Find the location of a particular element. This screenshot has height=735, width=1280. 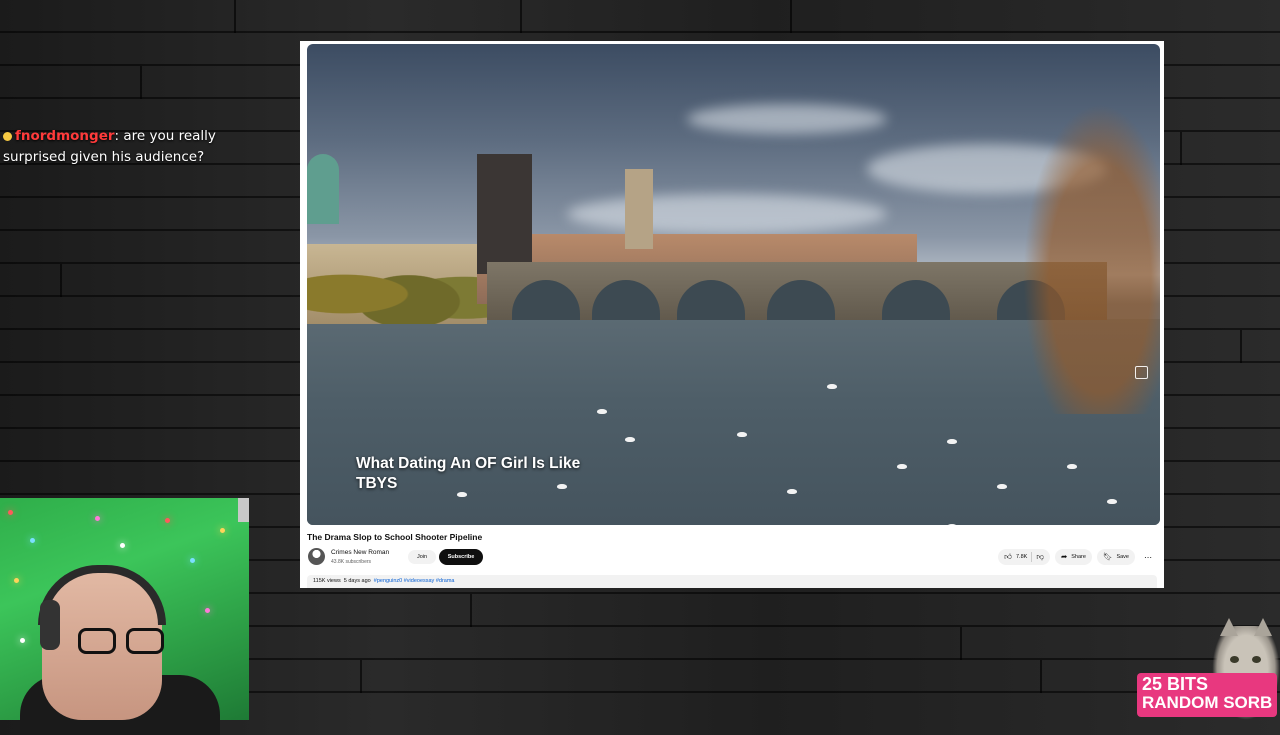

video-caption: What Dating An OF Girl Is Like TBYS is located at coordinates (468, 474).